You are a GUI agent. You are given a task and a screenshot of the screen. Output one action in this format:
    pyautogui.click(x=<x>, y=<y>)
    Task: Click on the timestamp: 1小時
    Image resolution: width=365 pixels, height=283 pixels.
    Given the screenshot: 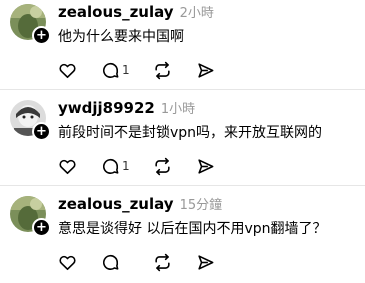 What is the action you would take?
    pyautogui.click(x=178, y=109)
    